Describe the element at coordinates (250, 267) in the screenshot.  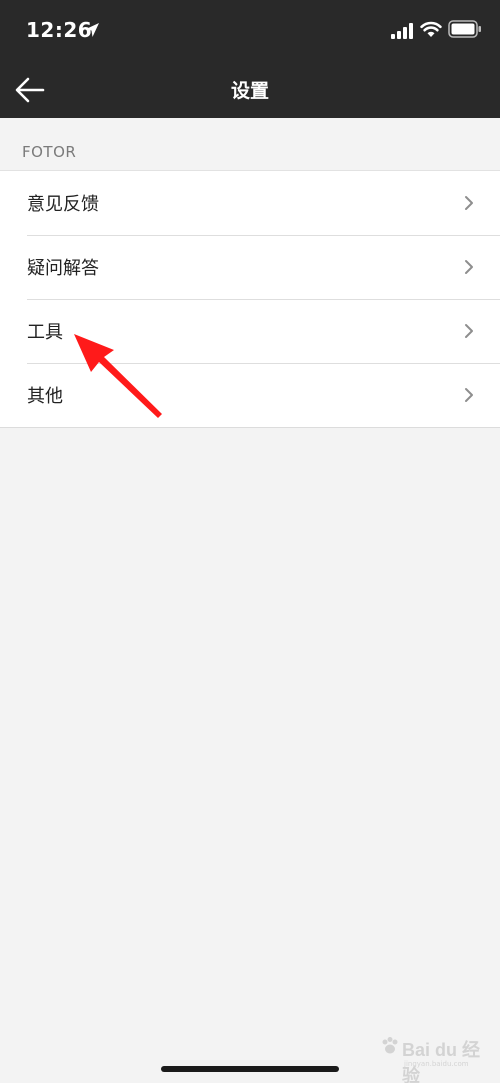
I see `list-item-faq: 疑问解答` at that location.